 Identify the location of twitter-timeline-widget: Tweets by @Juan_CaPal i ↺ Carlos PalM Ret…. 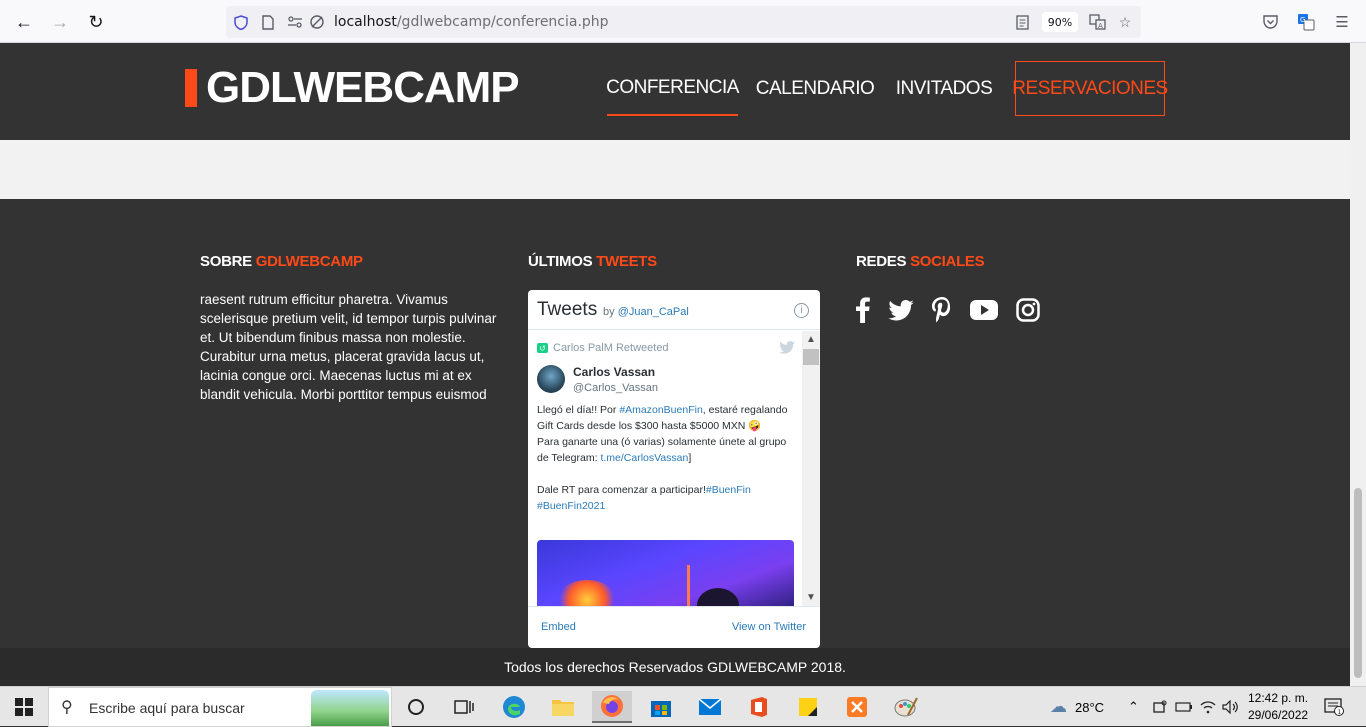
(674, 469).